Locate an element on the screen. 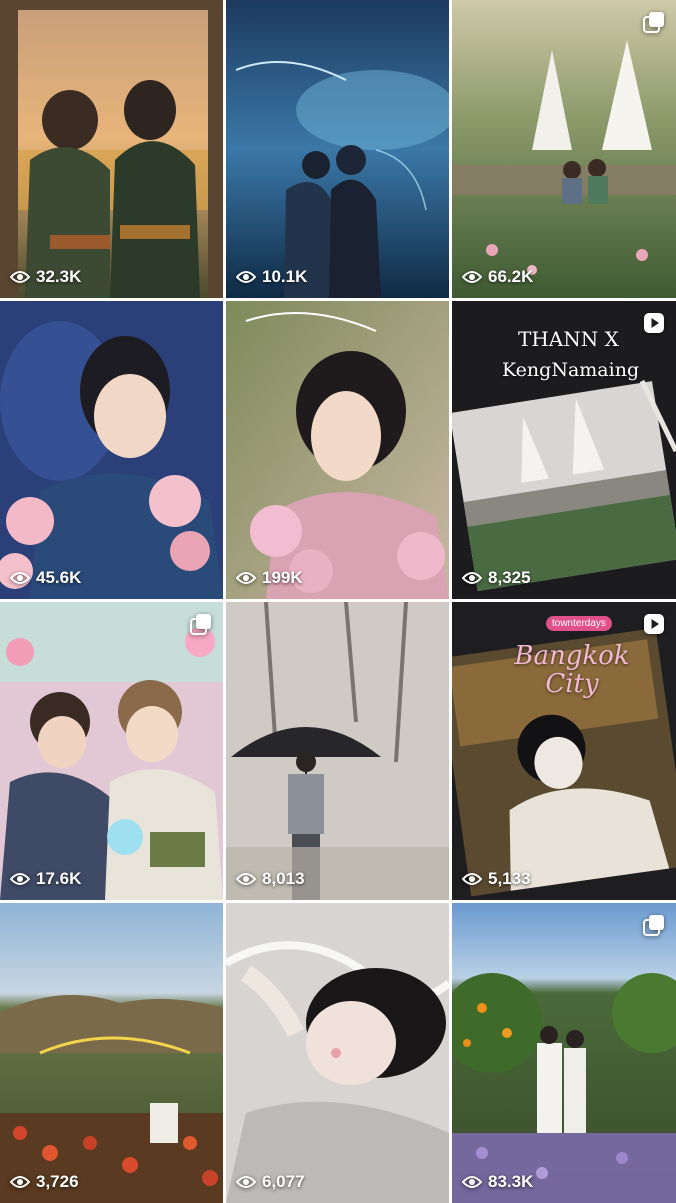 Image resolution: width=676 pixels, height=1203 pixels. view-count-value: 8,013 is located at coordinates (283, 878).